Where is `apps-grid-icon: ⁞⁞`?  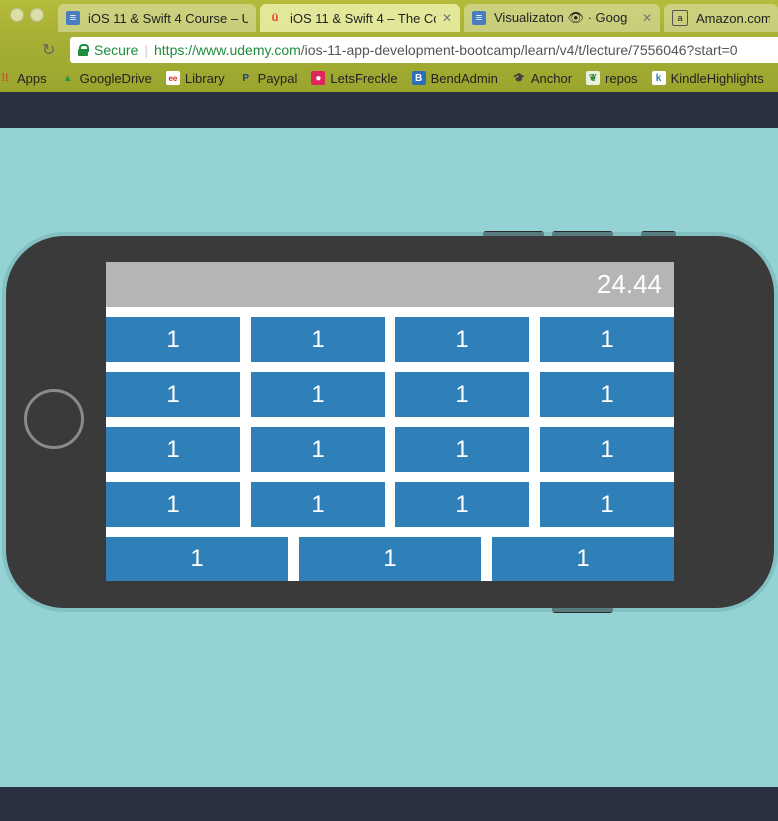
apps-grid-icon: ⁞⁞ is located at coordinates (5, 78).